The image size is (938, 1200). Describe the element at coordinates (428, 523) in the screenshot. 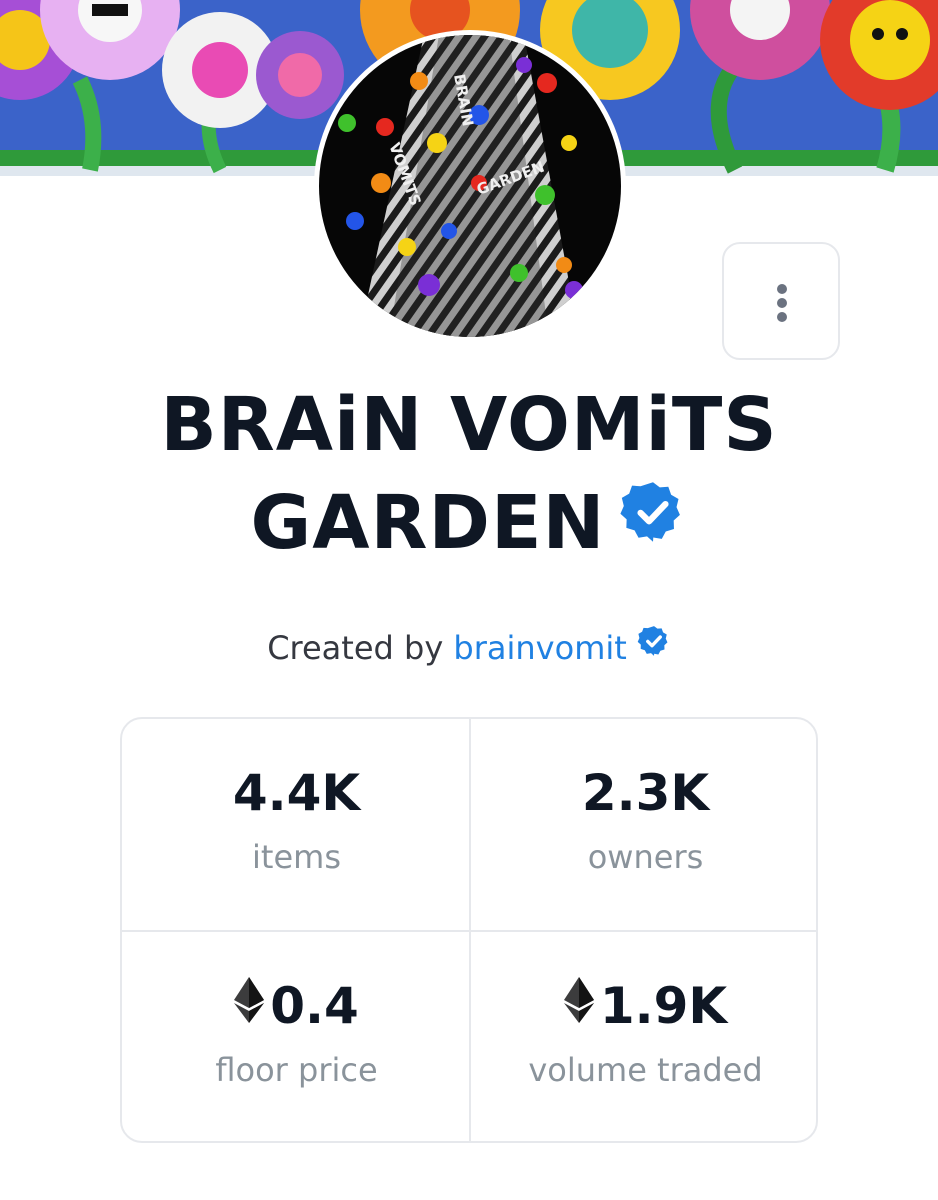

I see `collection-title-line-2: GARDEN` at that location.